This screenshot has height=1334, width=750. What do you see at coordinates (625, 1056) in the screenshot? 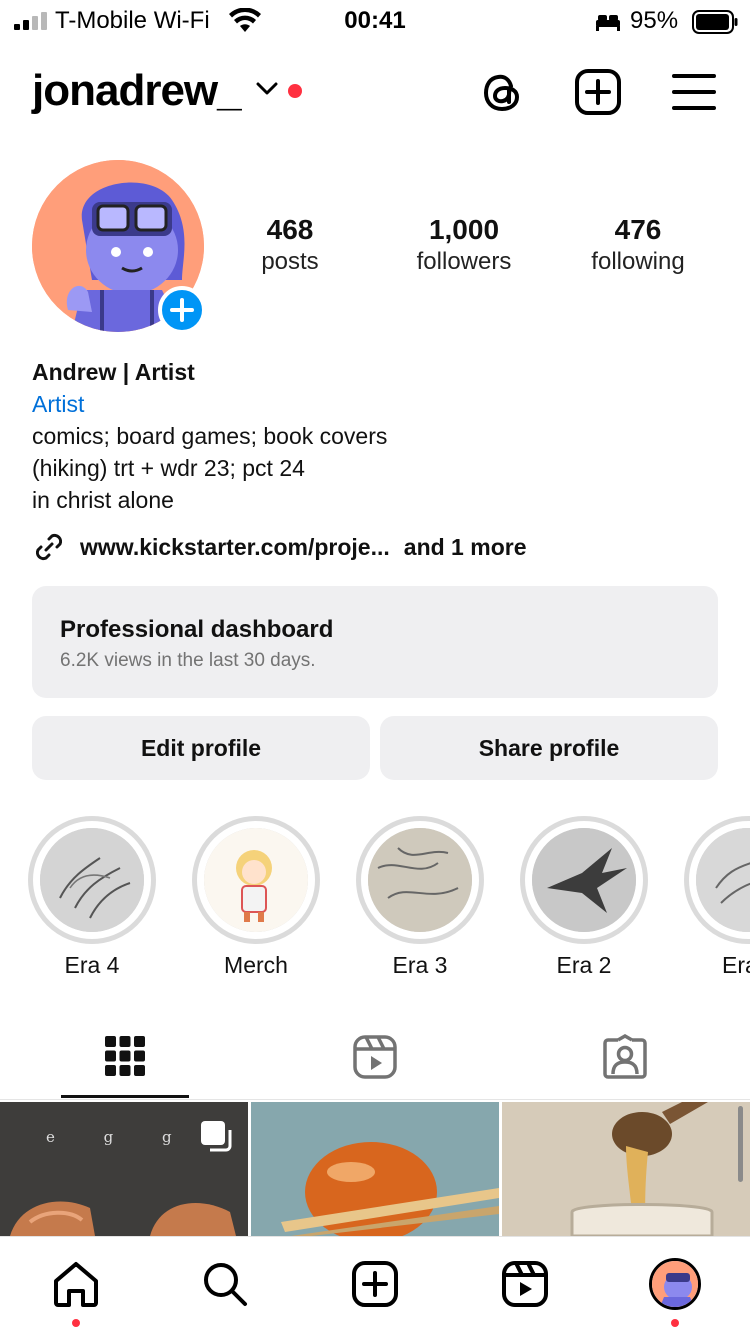
I see `tagged-icon` at bounding box center [625, 1056].